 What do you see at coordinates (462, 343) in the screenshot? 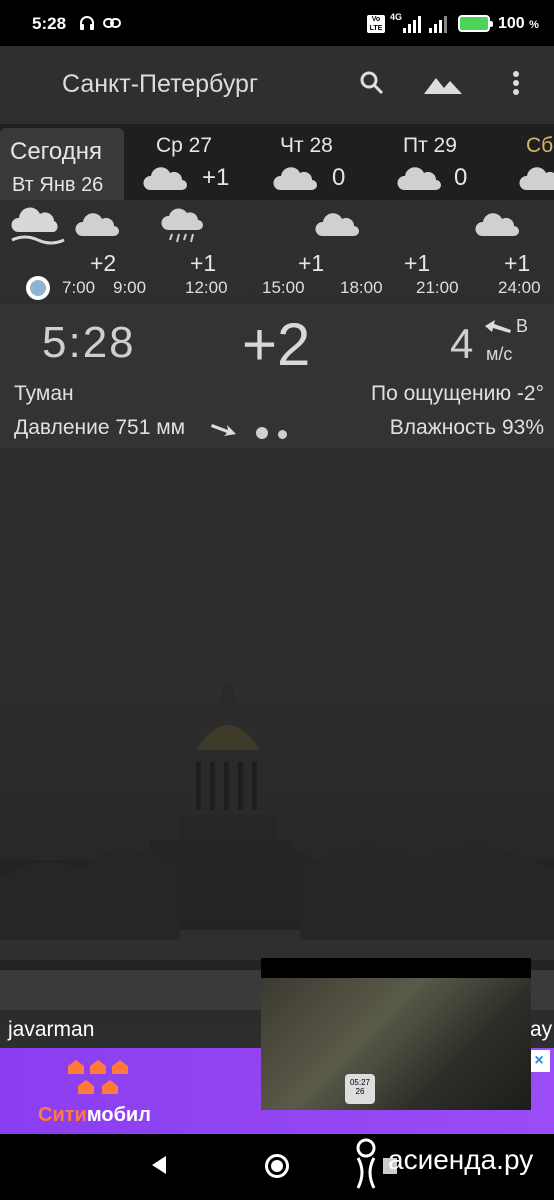
I see `wind-speed: 4` at bounding box center [462, 343].